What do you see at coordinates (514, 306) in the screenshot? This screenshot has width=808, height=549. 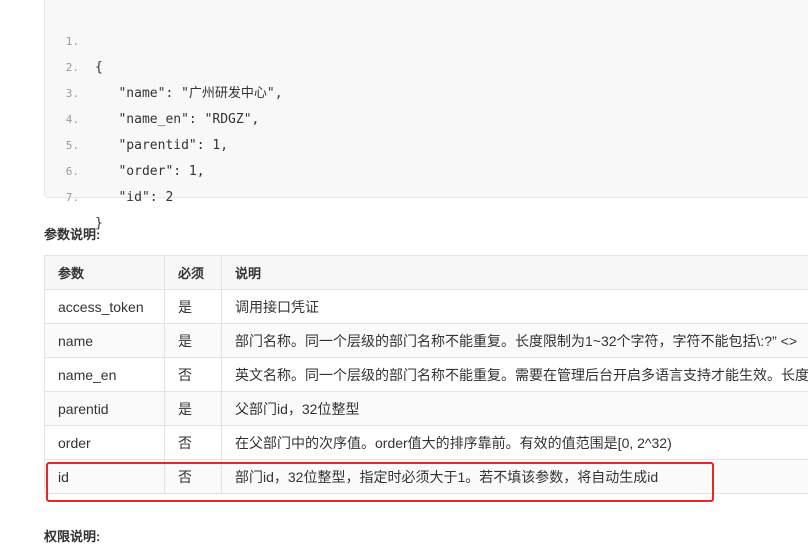 I see `param-description: 调用接口凭证` at bounding box center [514, 306].